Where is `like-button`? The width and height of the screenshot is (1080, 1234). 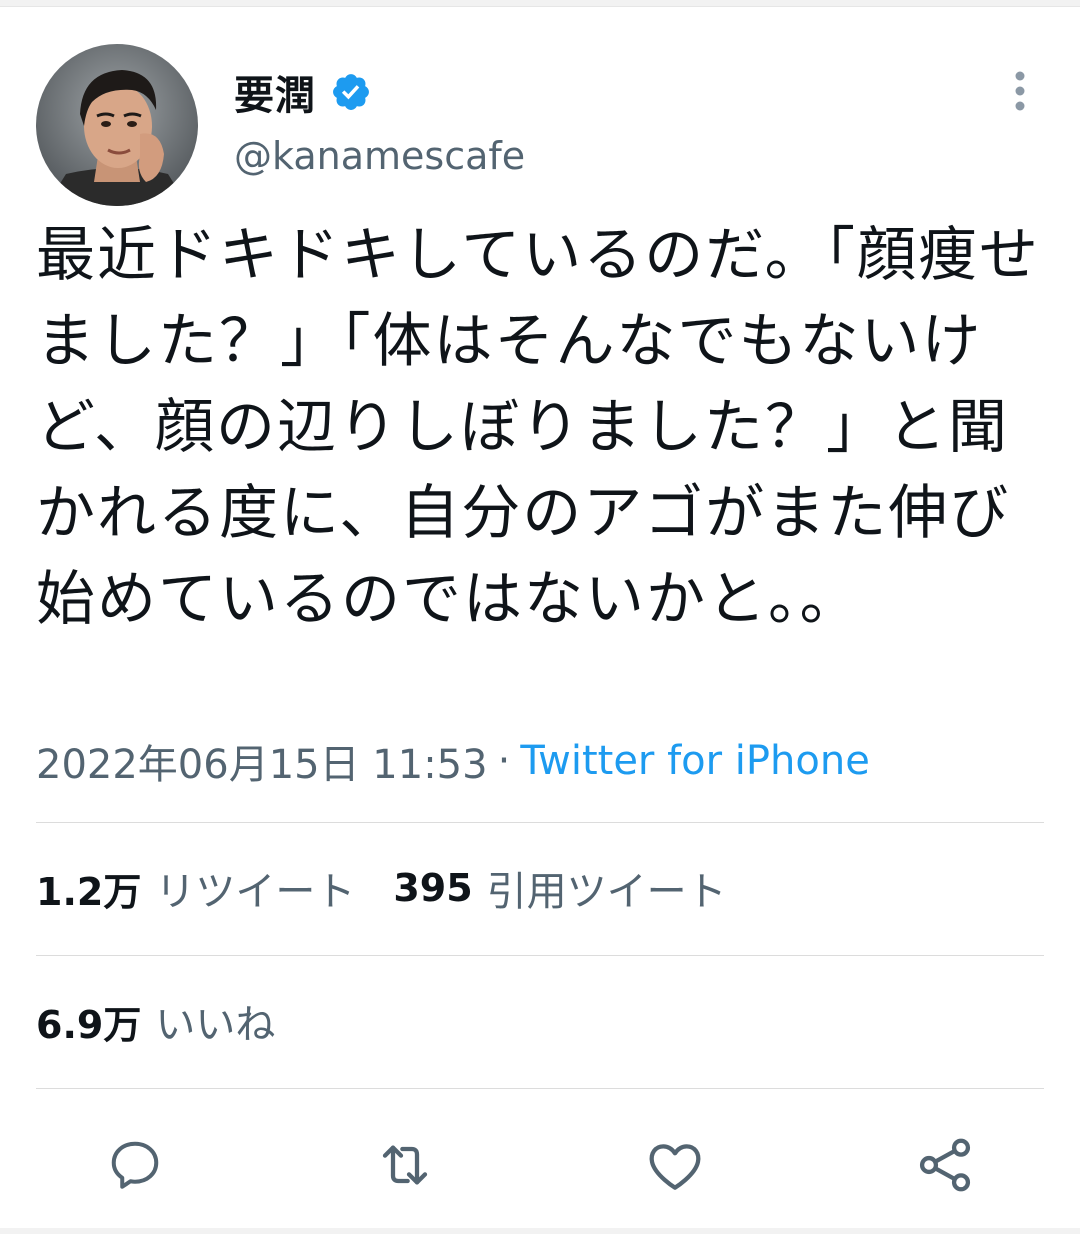
like-button is located at coordinates (675, 1165).